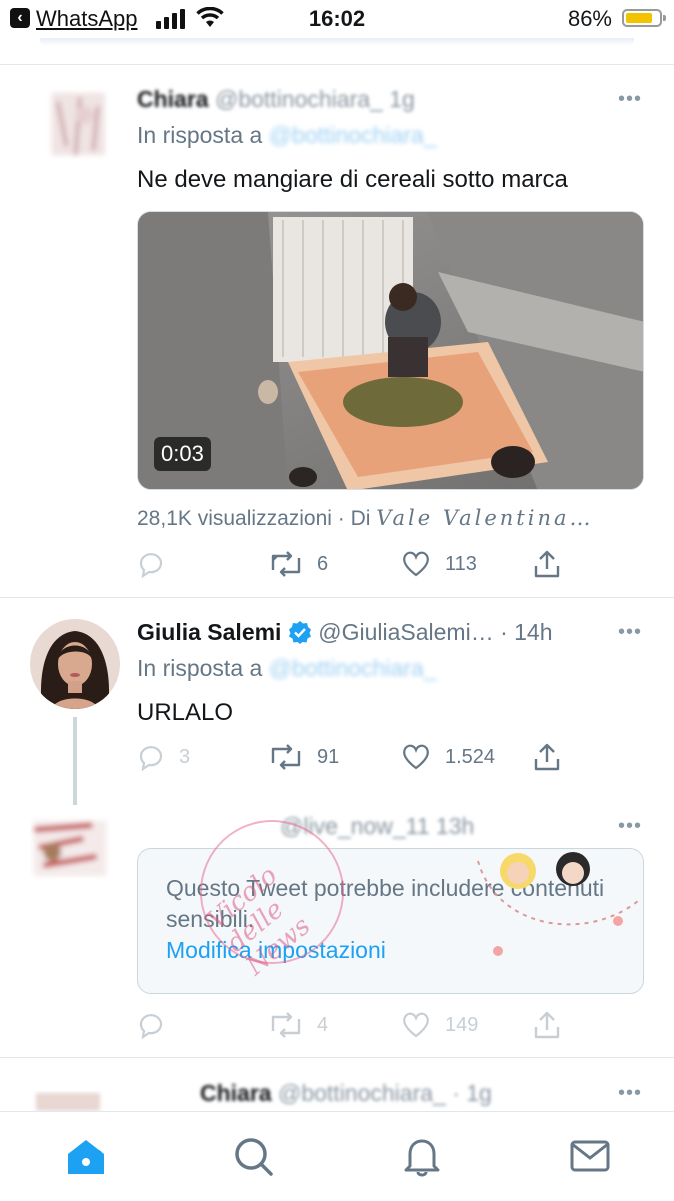  I want to click on search-icon, so click(253, 1156).